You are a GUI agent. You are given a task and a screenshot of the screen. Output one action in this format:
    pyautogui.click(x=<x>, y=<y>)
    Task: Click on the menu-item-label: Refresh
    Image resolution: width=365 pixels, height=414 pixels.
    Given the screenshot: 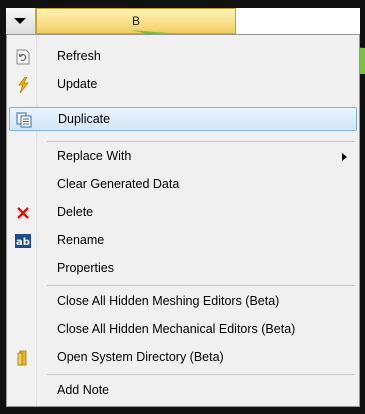 What is the action you would take?
    pyautogui.click(x=79, y=56)
    